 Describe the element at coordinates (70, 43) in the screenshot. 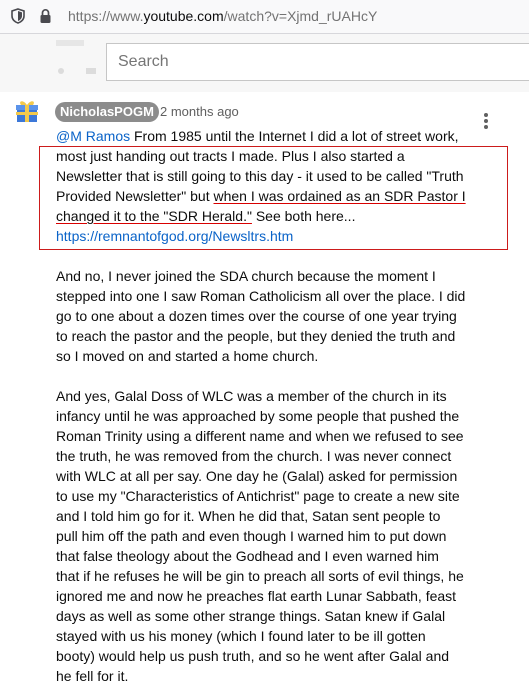

I see `faded-text` at that location.